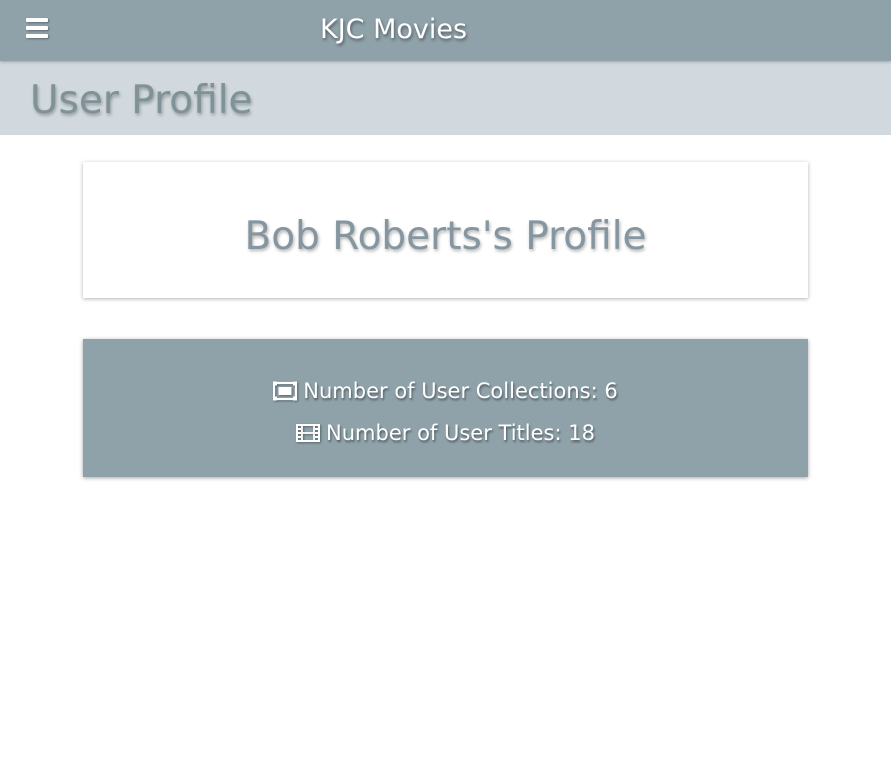  I want to click on top-navbar: KJC Movies, so click(445, 30).